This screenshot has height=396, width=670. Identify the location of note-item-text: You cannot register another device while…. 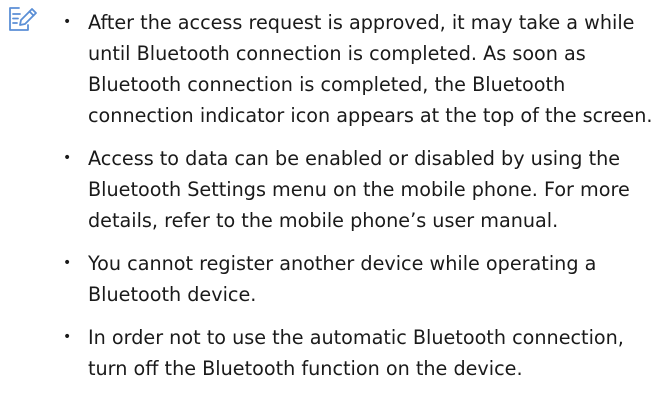
(342, 279).